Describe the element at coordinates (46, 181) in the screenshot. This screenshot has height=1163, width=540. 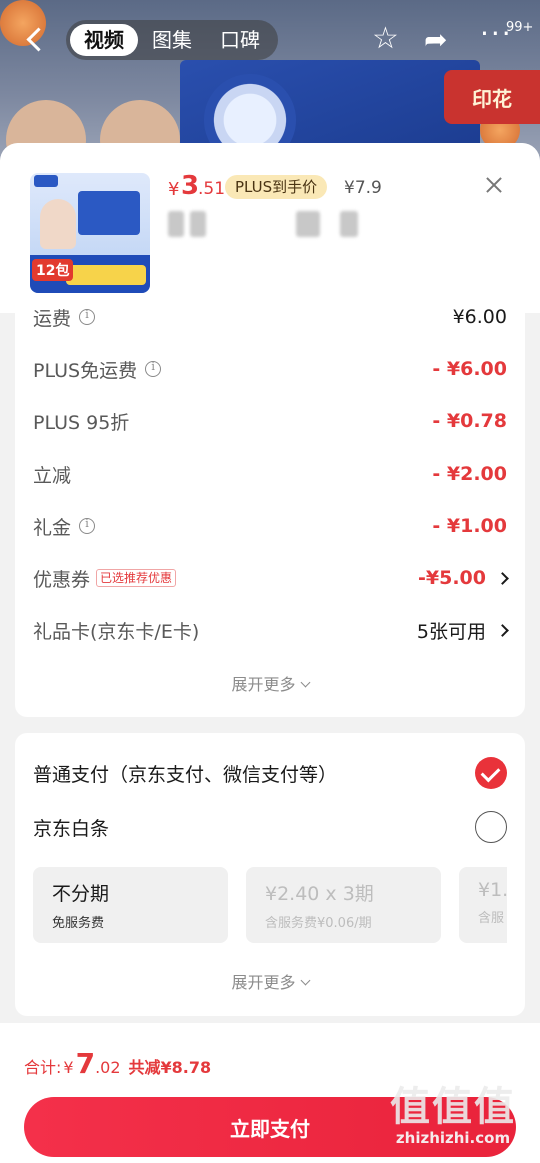
I see `brand-logo` at that location.